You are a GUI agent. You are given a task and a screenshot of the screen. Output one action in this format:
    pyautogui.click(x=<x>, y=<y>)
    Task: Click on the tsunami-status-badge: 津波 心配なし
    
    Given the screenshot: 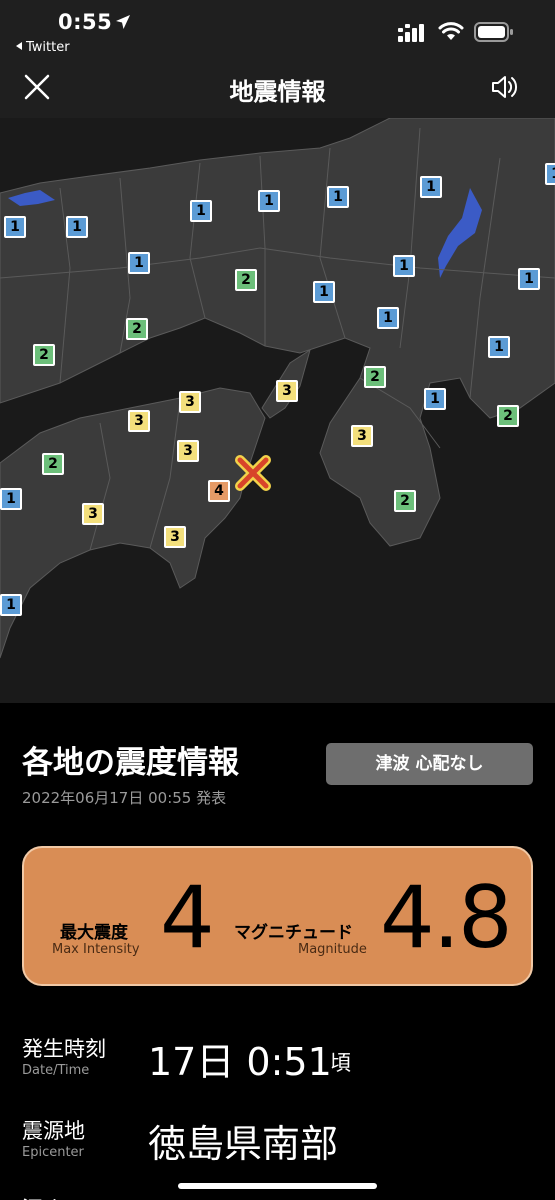 What is the action you would take?
    pyautogui.click(x=429, y=764)
    